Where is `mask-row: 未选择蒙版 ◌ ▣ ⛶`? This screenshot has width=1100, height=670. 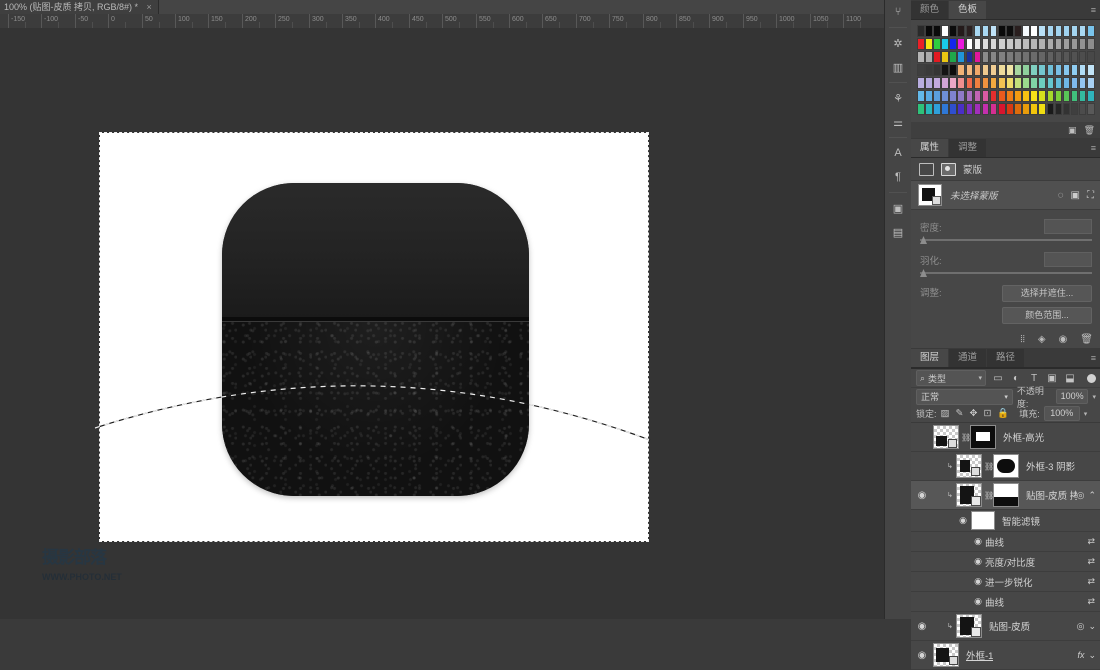 mask-row: 未选择蒙版 ◌ ▣ ⛶ is located at coordinates (1005, 195).